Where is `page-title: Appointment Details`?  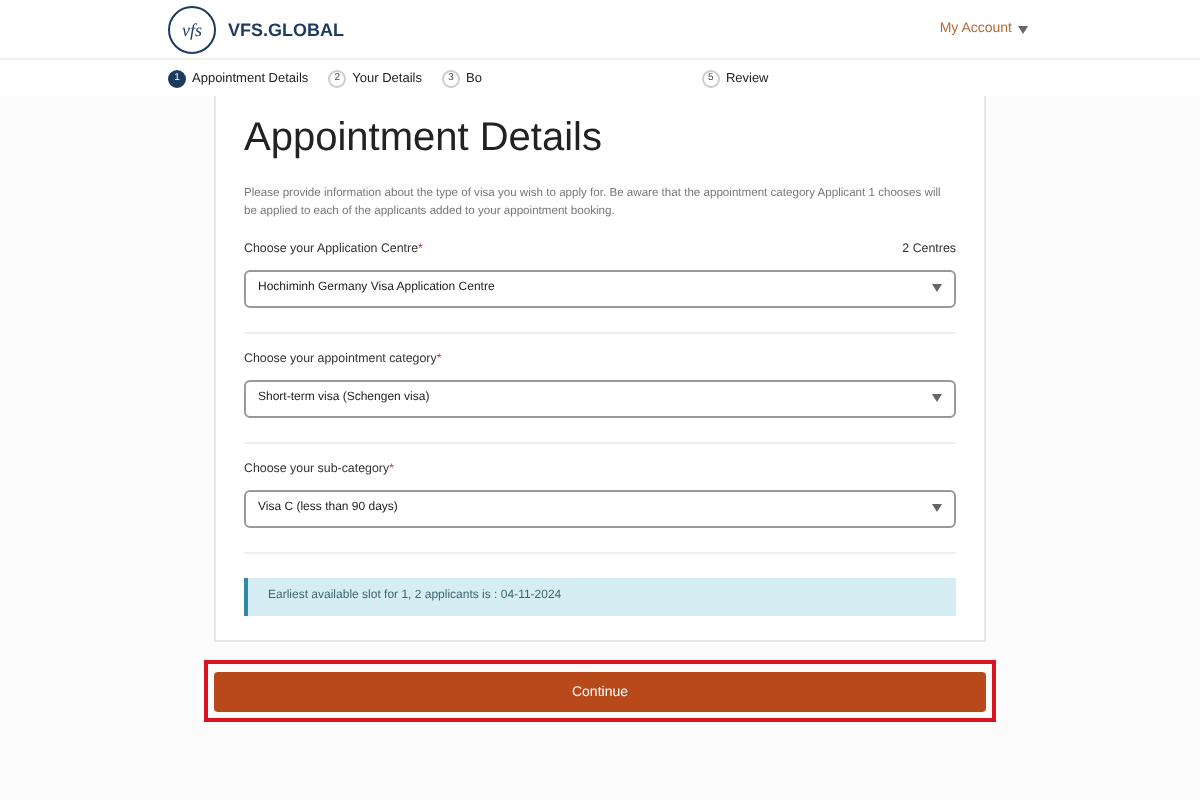 page-title: Appointment Details is located at coordinates (424, 139).